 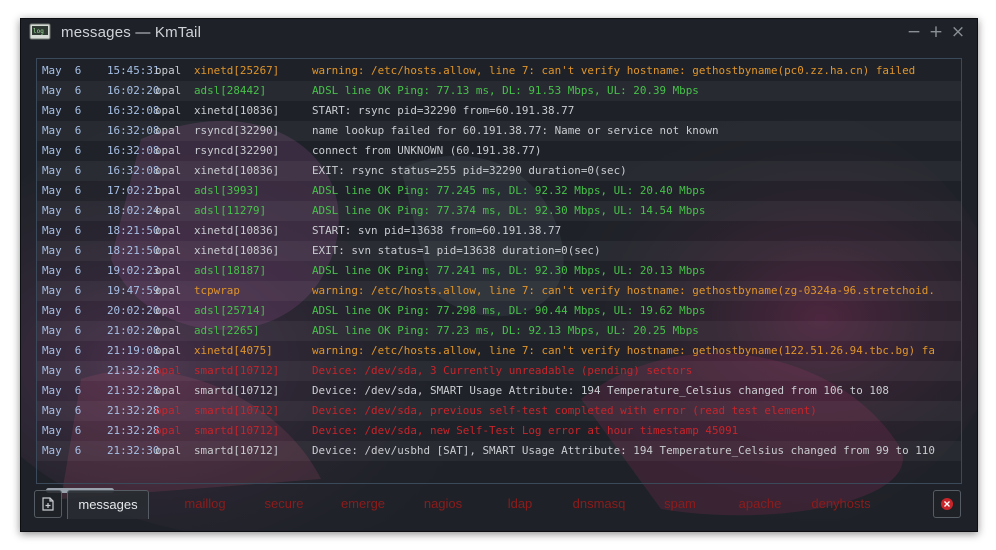 I want to click on title-bar: log messages — KmTail − + ×, so click(x=499, y=35).